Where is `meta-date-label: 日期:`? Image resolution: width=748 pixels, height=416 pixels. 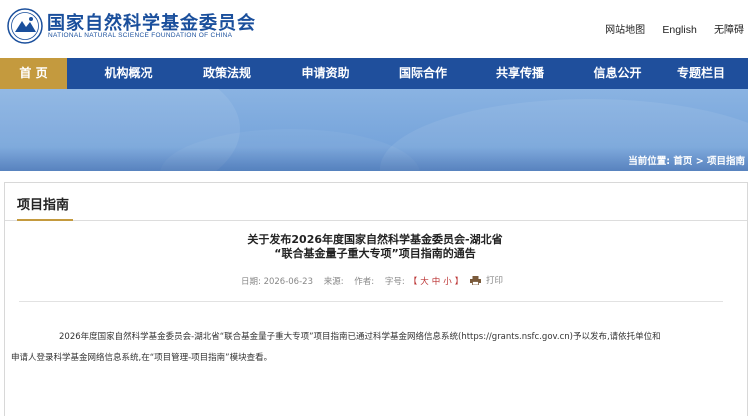 meta-date-label: 日期: is located at coordinates (251, 282).